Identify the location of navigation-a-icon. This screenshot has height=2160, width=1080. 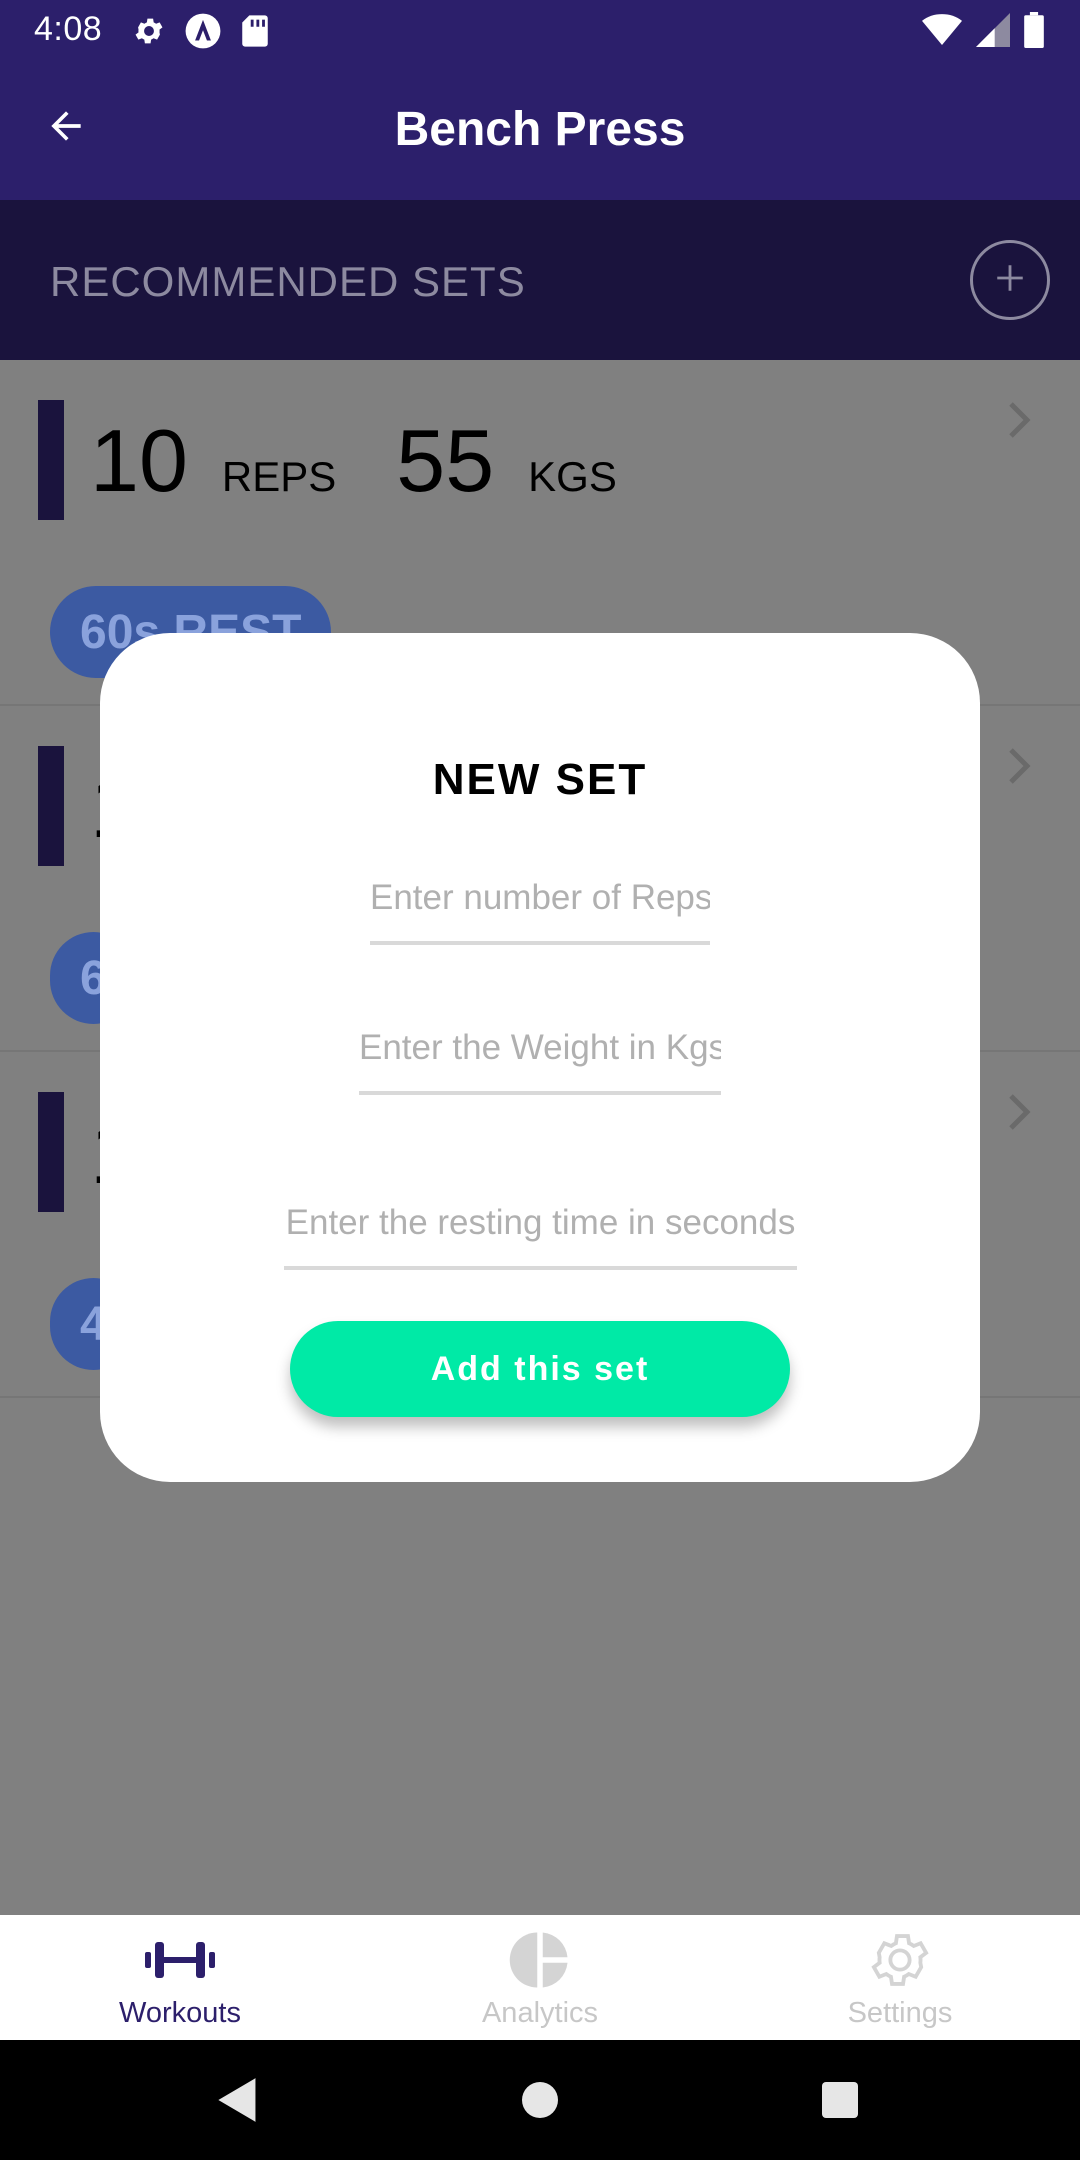
(203, 33).